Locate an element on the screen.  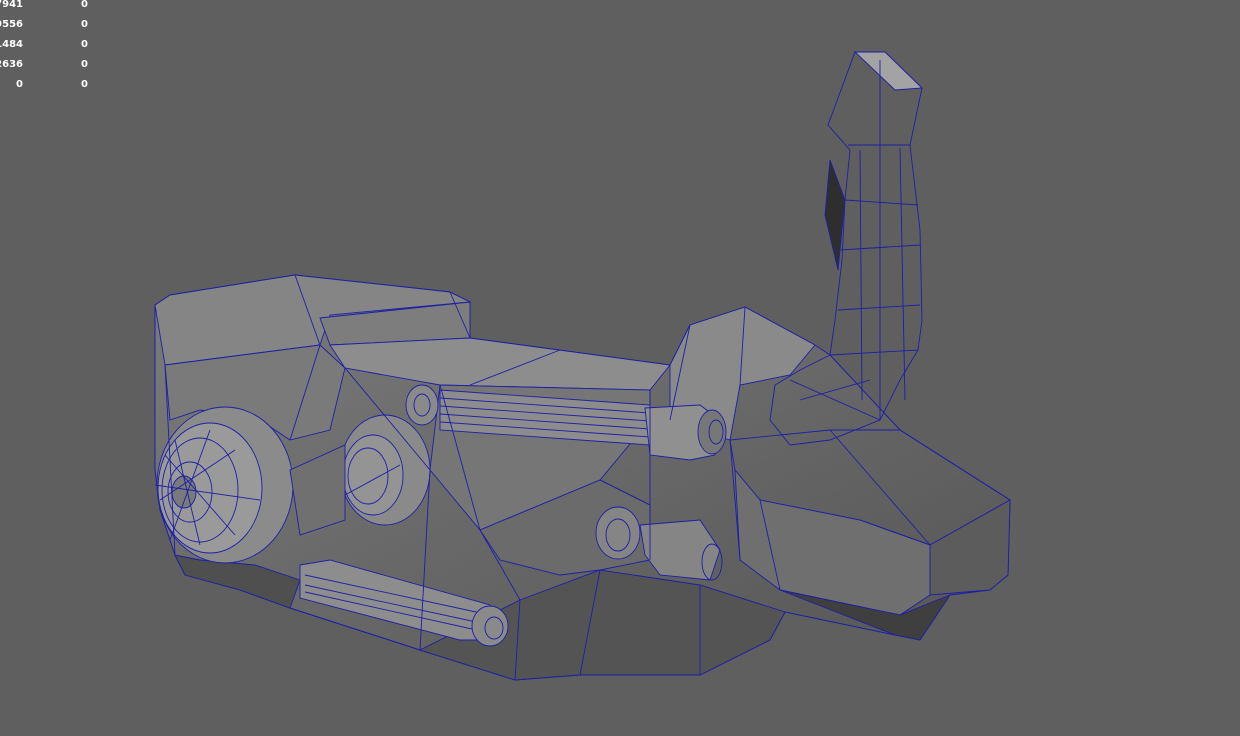
hud-secondary-2: 0 is located at coordinates (84, 24).